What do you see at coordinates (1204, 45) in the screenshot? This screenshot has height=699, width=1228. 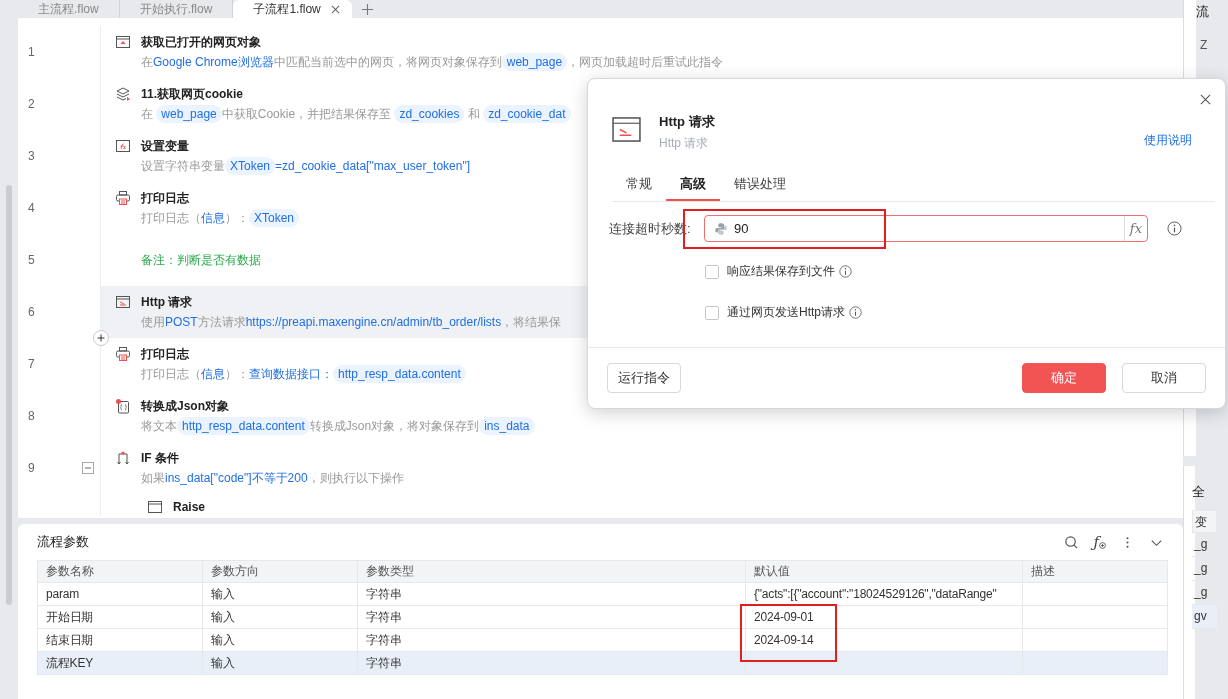 I see `tree-item: Z` at bounding box center [1204, 45].